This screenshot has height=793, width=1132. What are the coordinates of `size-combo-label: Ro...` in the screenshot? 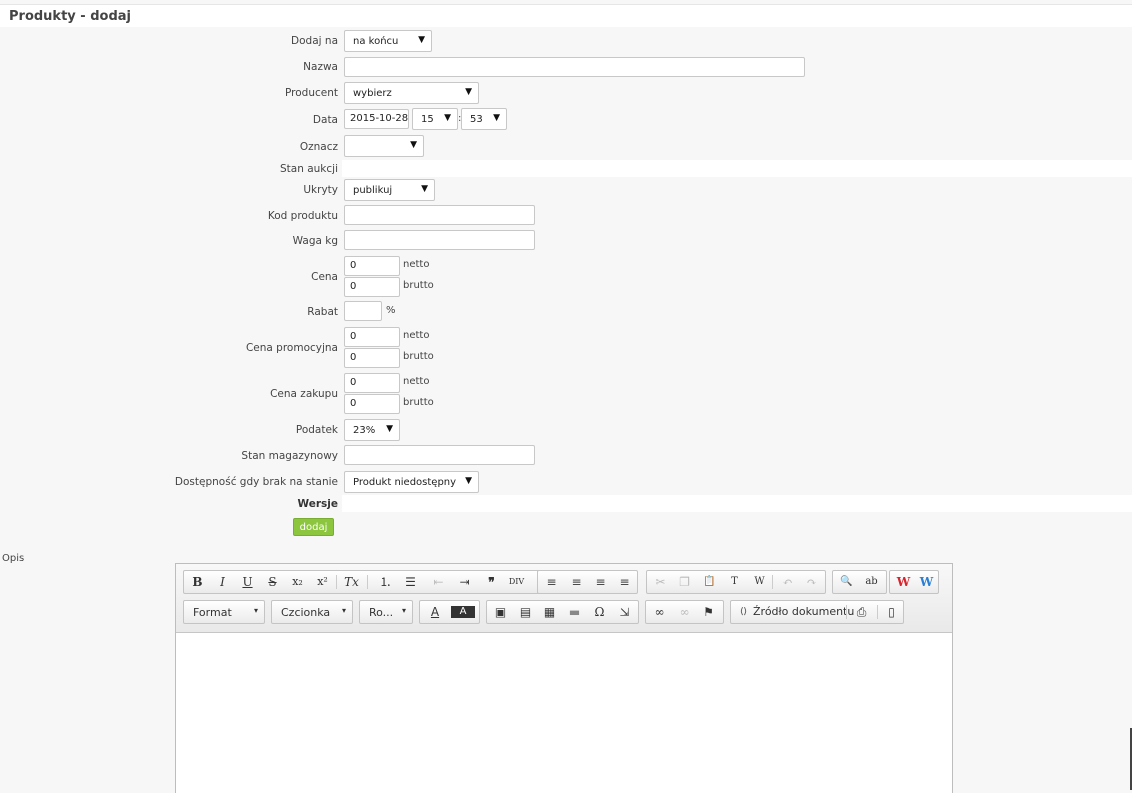 It's located at (381, 612).